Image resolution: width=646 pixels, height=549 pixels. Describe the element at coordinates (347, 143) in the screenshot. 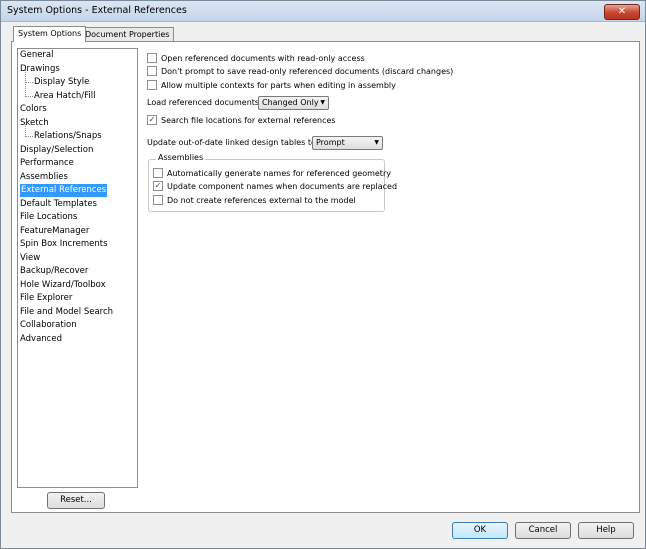

I see `update-tables-select: Prompt ▼` at that location.